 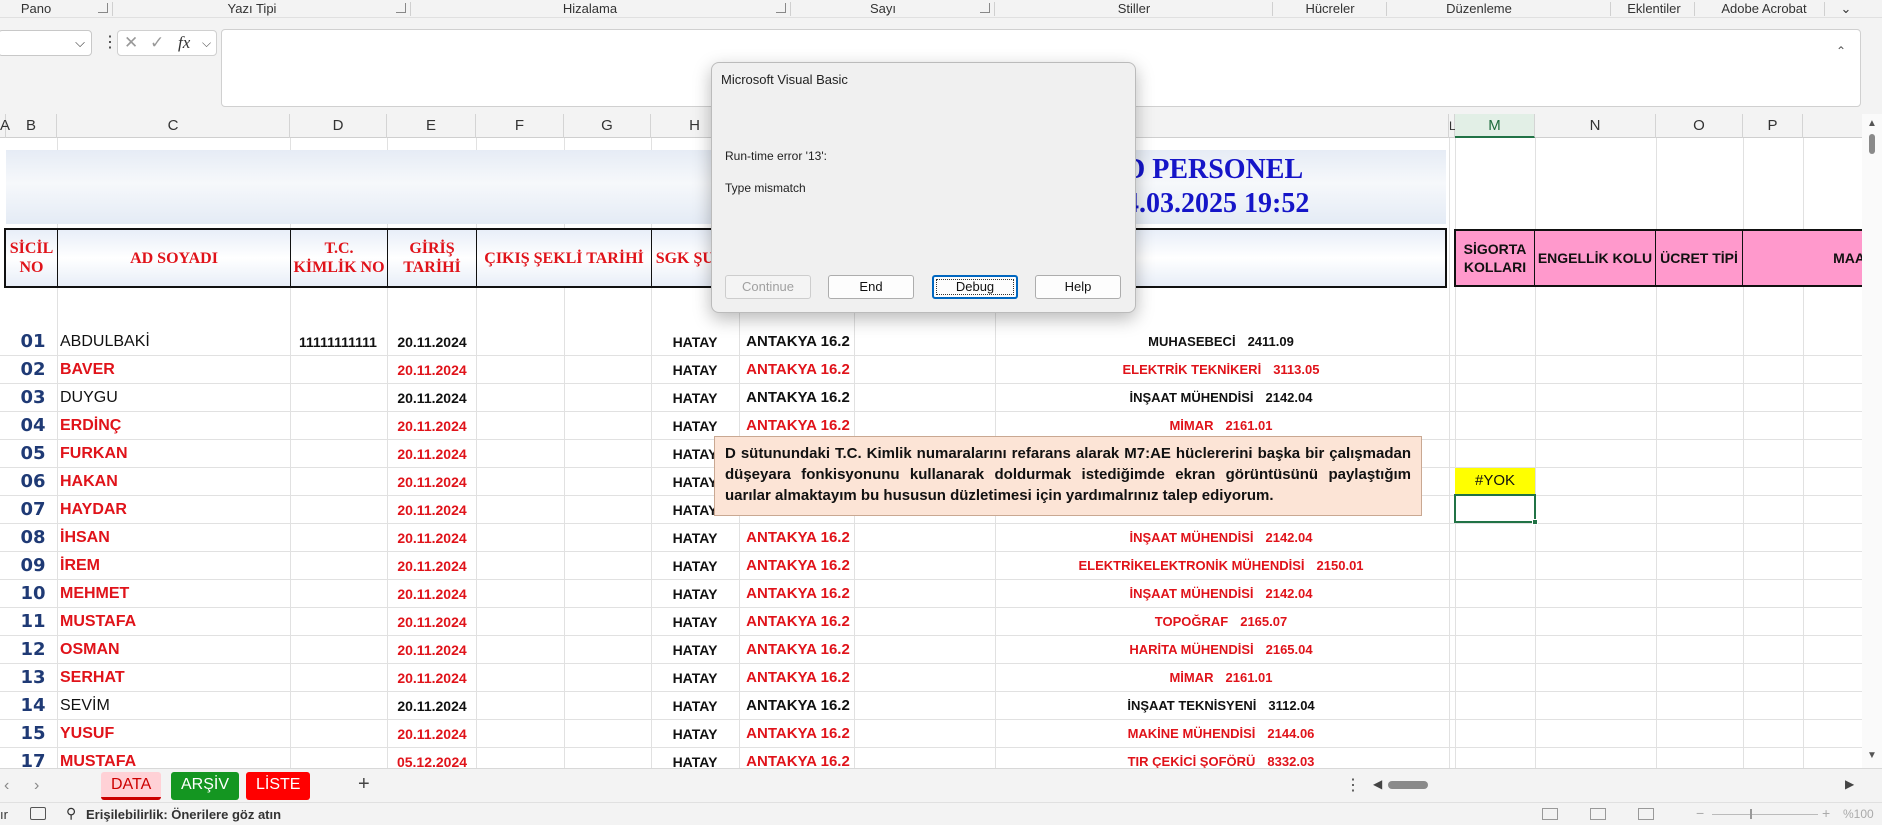 What do you see at coordinates (33, 622) in the screenshot?
I see `cell-sicil-no: 11` at bounding box center [33, 622].